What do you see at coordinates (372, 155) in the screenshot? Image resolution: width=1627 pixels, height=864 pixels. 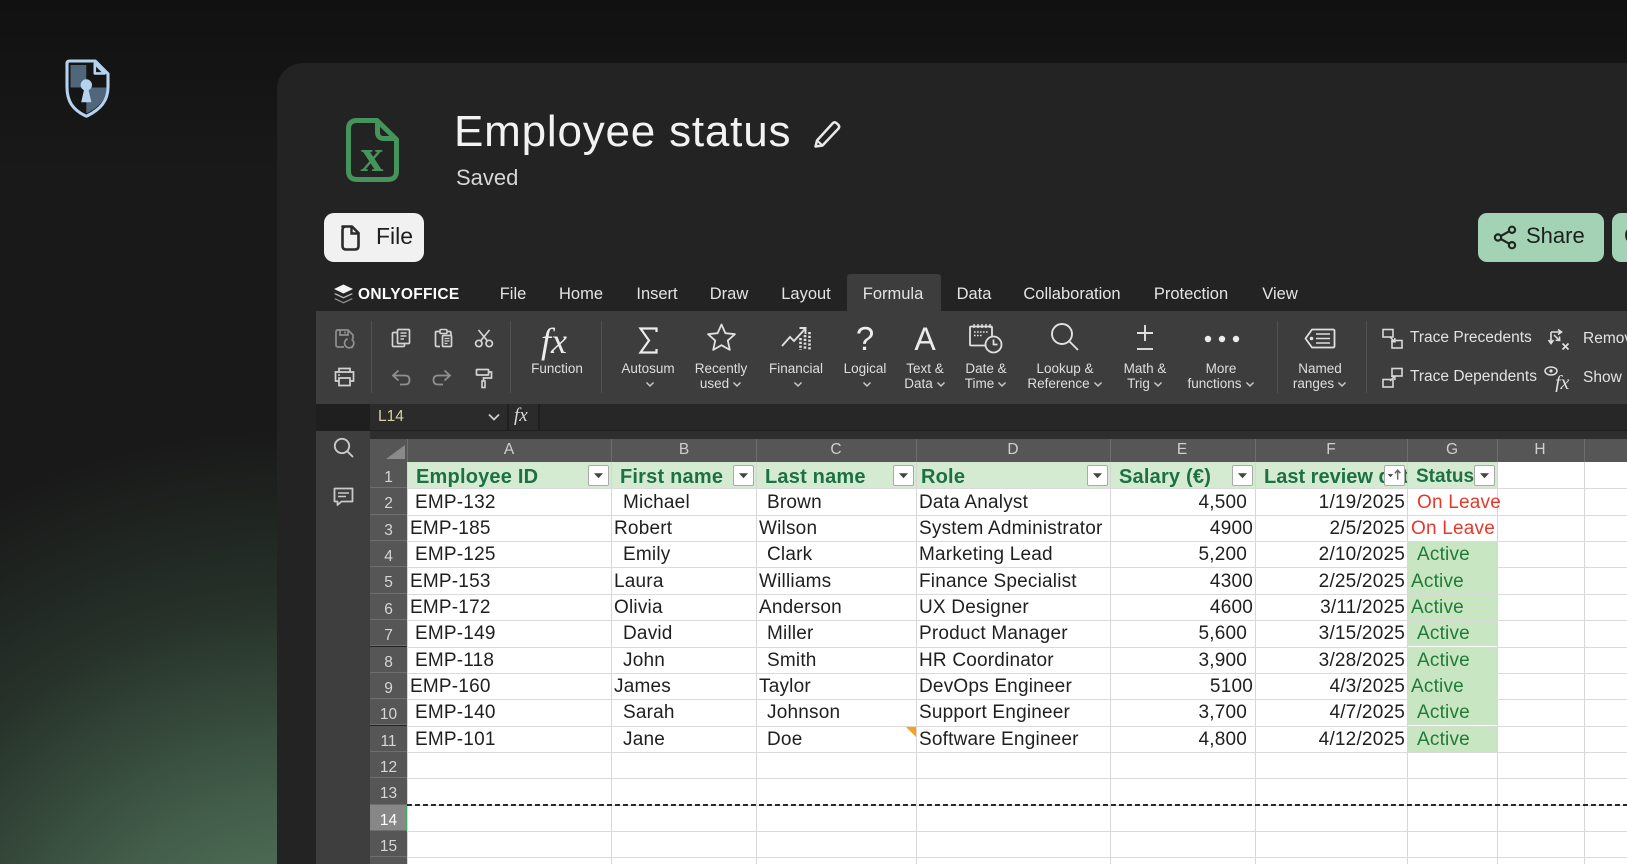 I see `svg-text: x` at bounding box center [372, 155].